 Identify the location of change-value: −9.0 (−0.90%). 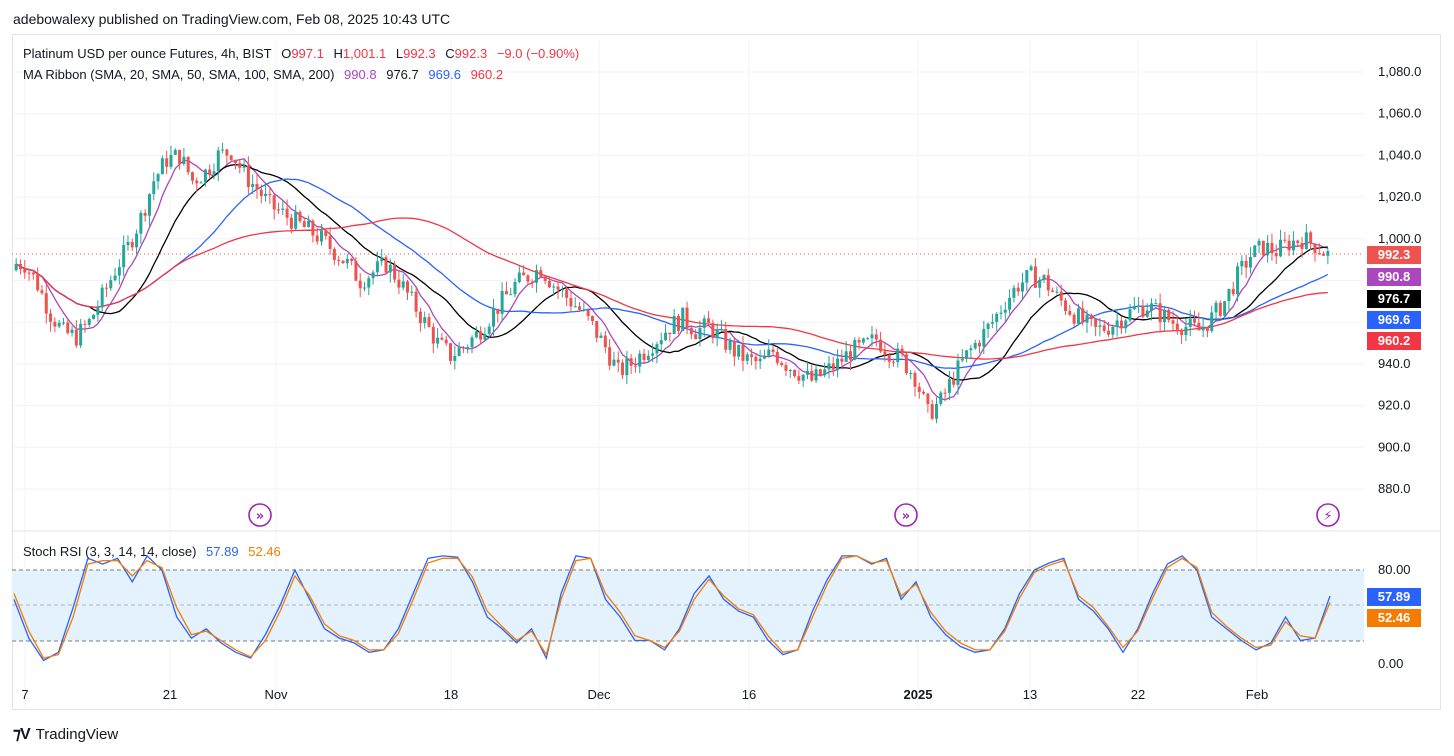
(538, 53).